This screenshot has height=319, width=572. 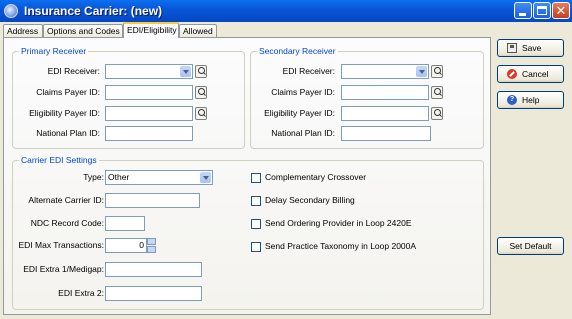 What do you see at coordinates (437, 113) in the screenshot?
I see `secondary-eligibility-payer-lookup-icon` at bounding box center [437, 113].